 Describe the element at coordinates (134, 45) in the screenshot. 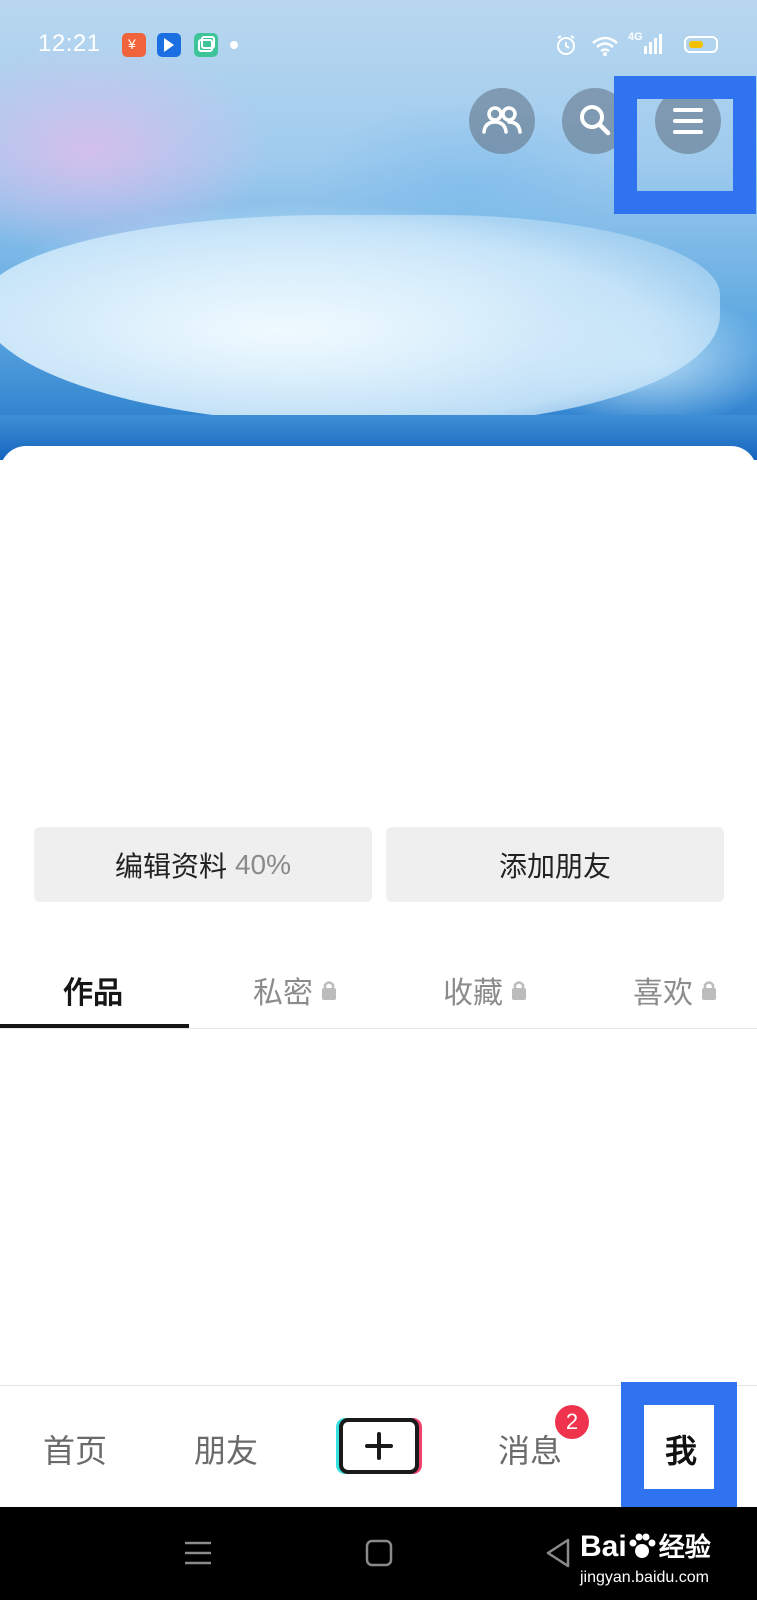

I see `app-icon-orange: ¥` at that location.